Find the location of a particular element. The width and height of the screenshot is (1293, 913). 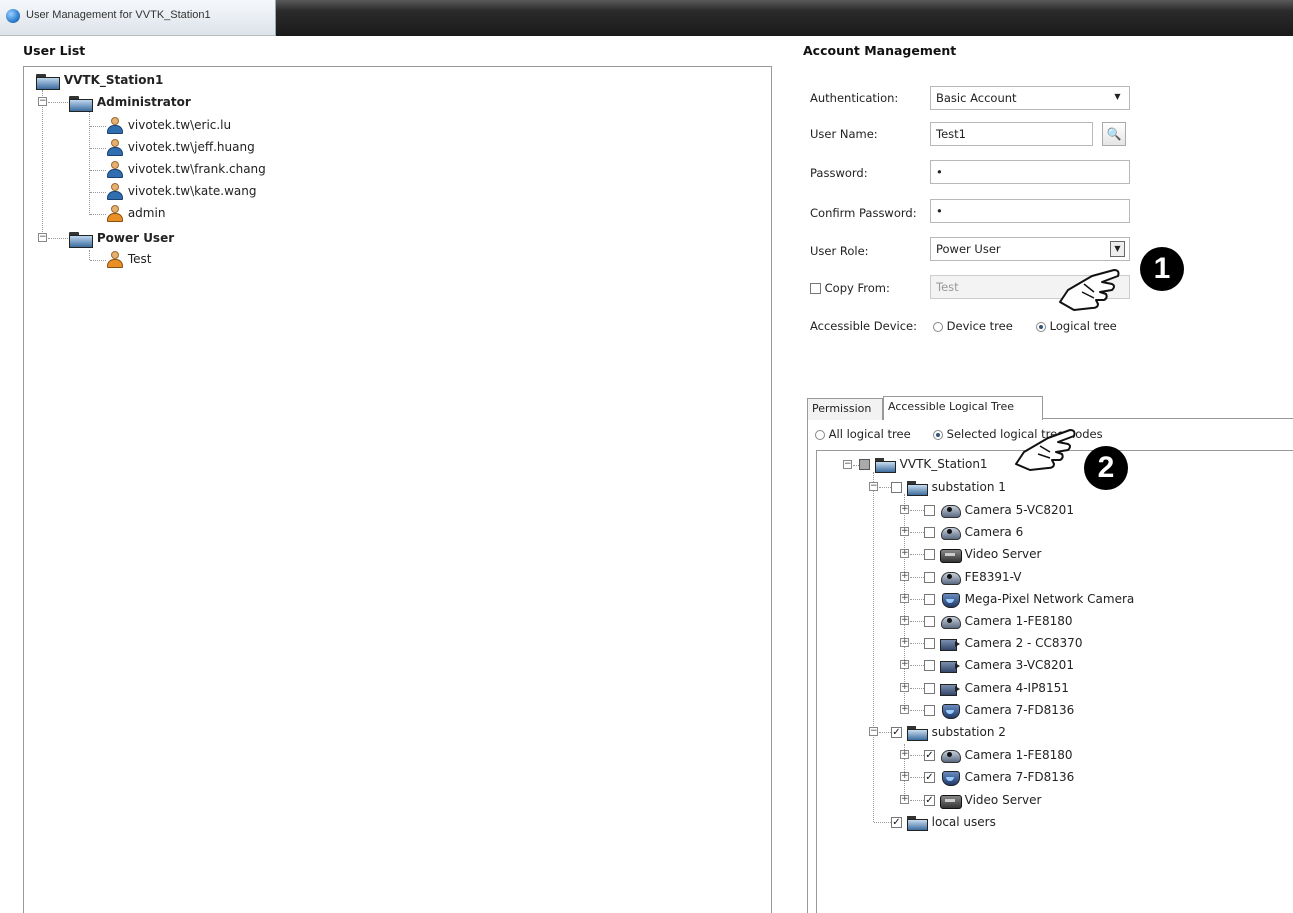

device-item: FE8391-V is located at coordinates (973, 577).